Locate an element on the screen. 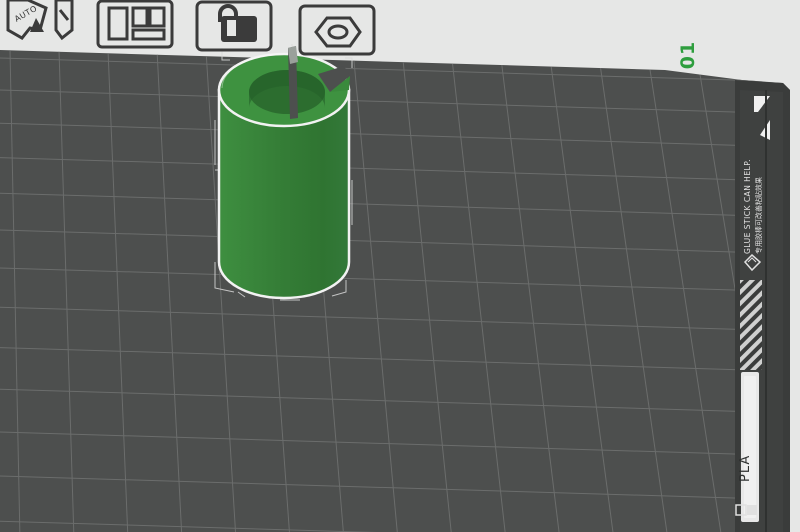 The width and height of the screenshot is (800, 532). lock-icon is located at coordinates (237, 23).